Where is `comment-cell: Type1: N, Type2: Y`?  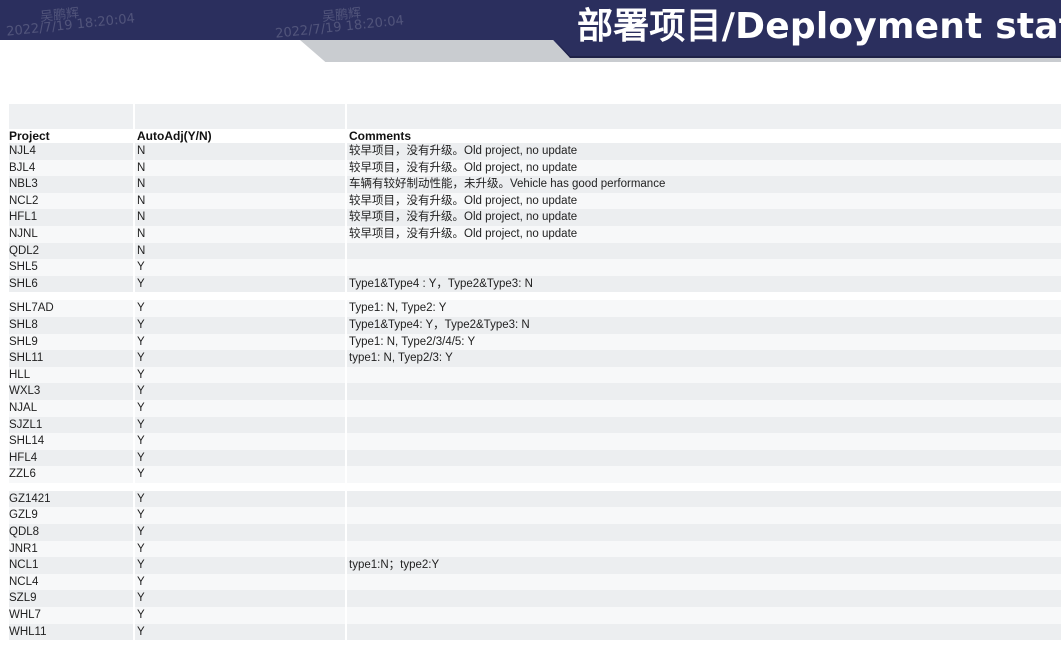 comment-cell: Type1: N, Type2: Y is located at coordinates (703, 308).